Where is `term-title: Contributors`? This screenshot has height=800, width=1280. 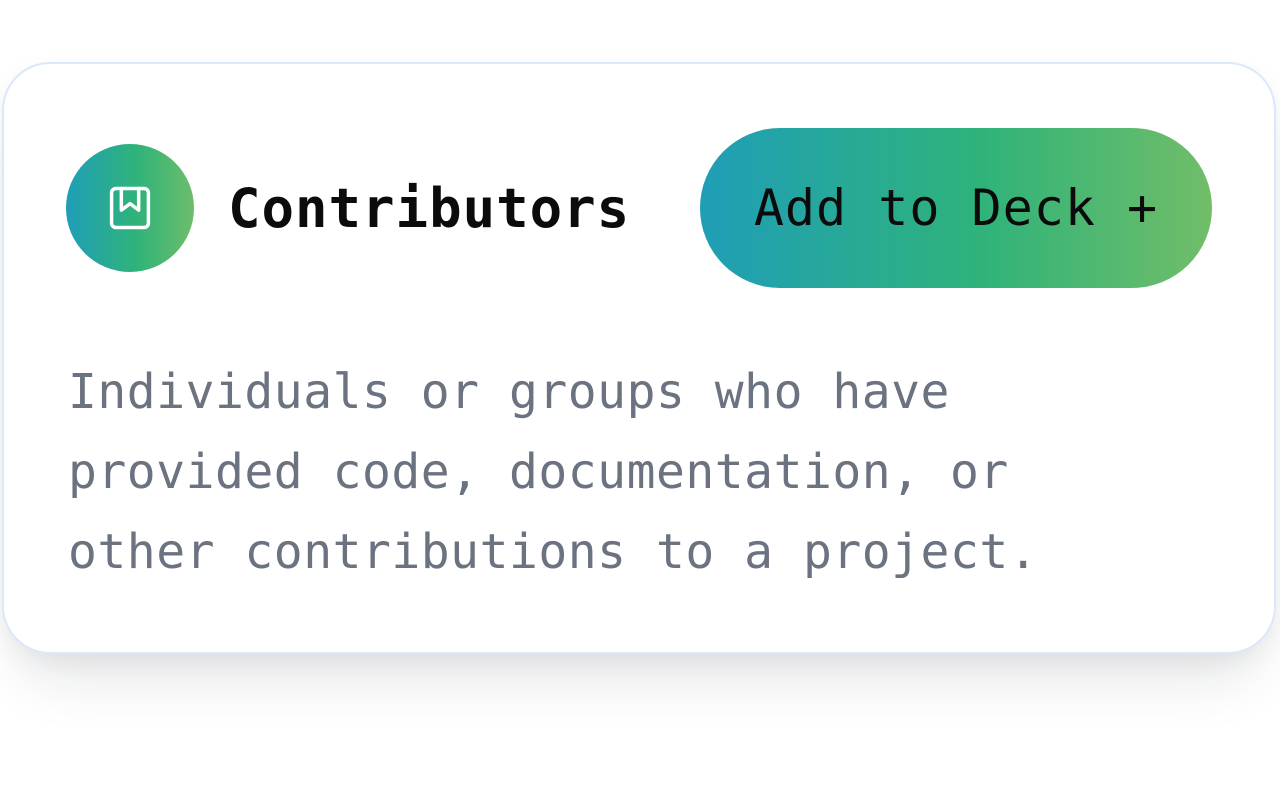
term-title: Contributors is located at coordinates (429, 208).